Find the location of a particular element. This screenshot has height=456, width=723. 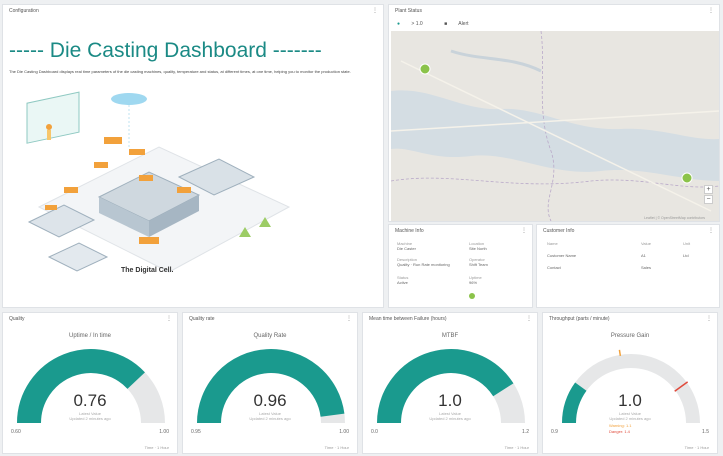

machine-field: Uptime 96% is located at coordinates (475, 280).